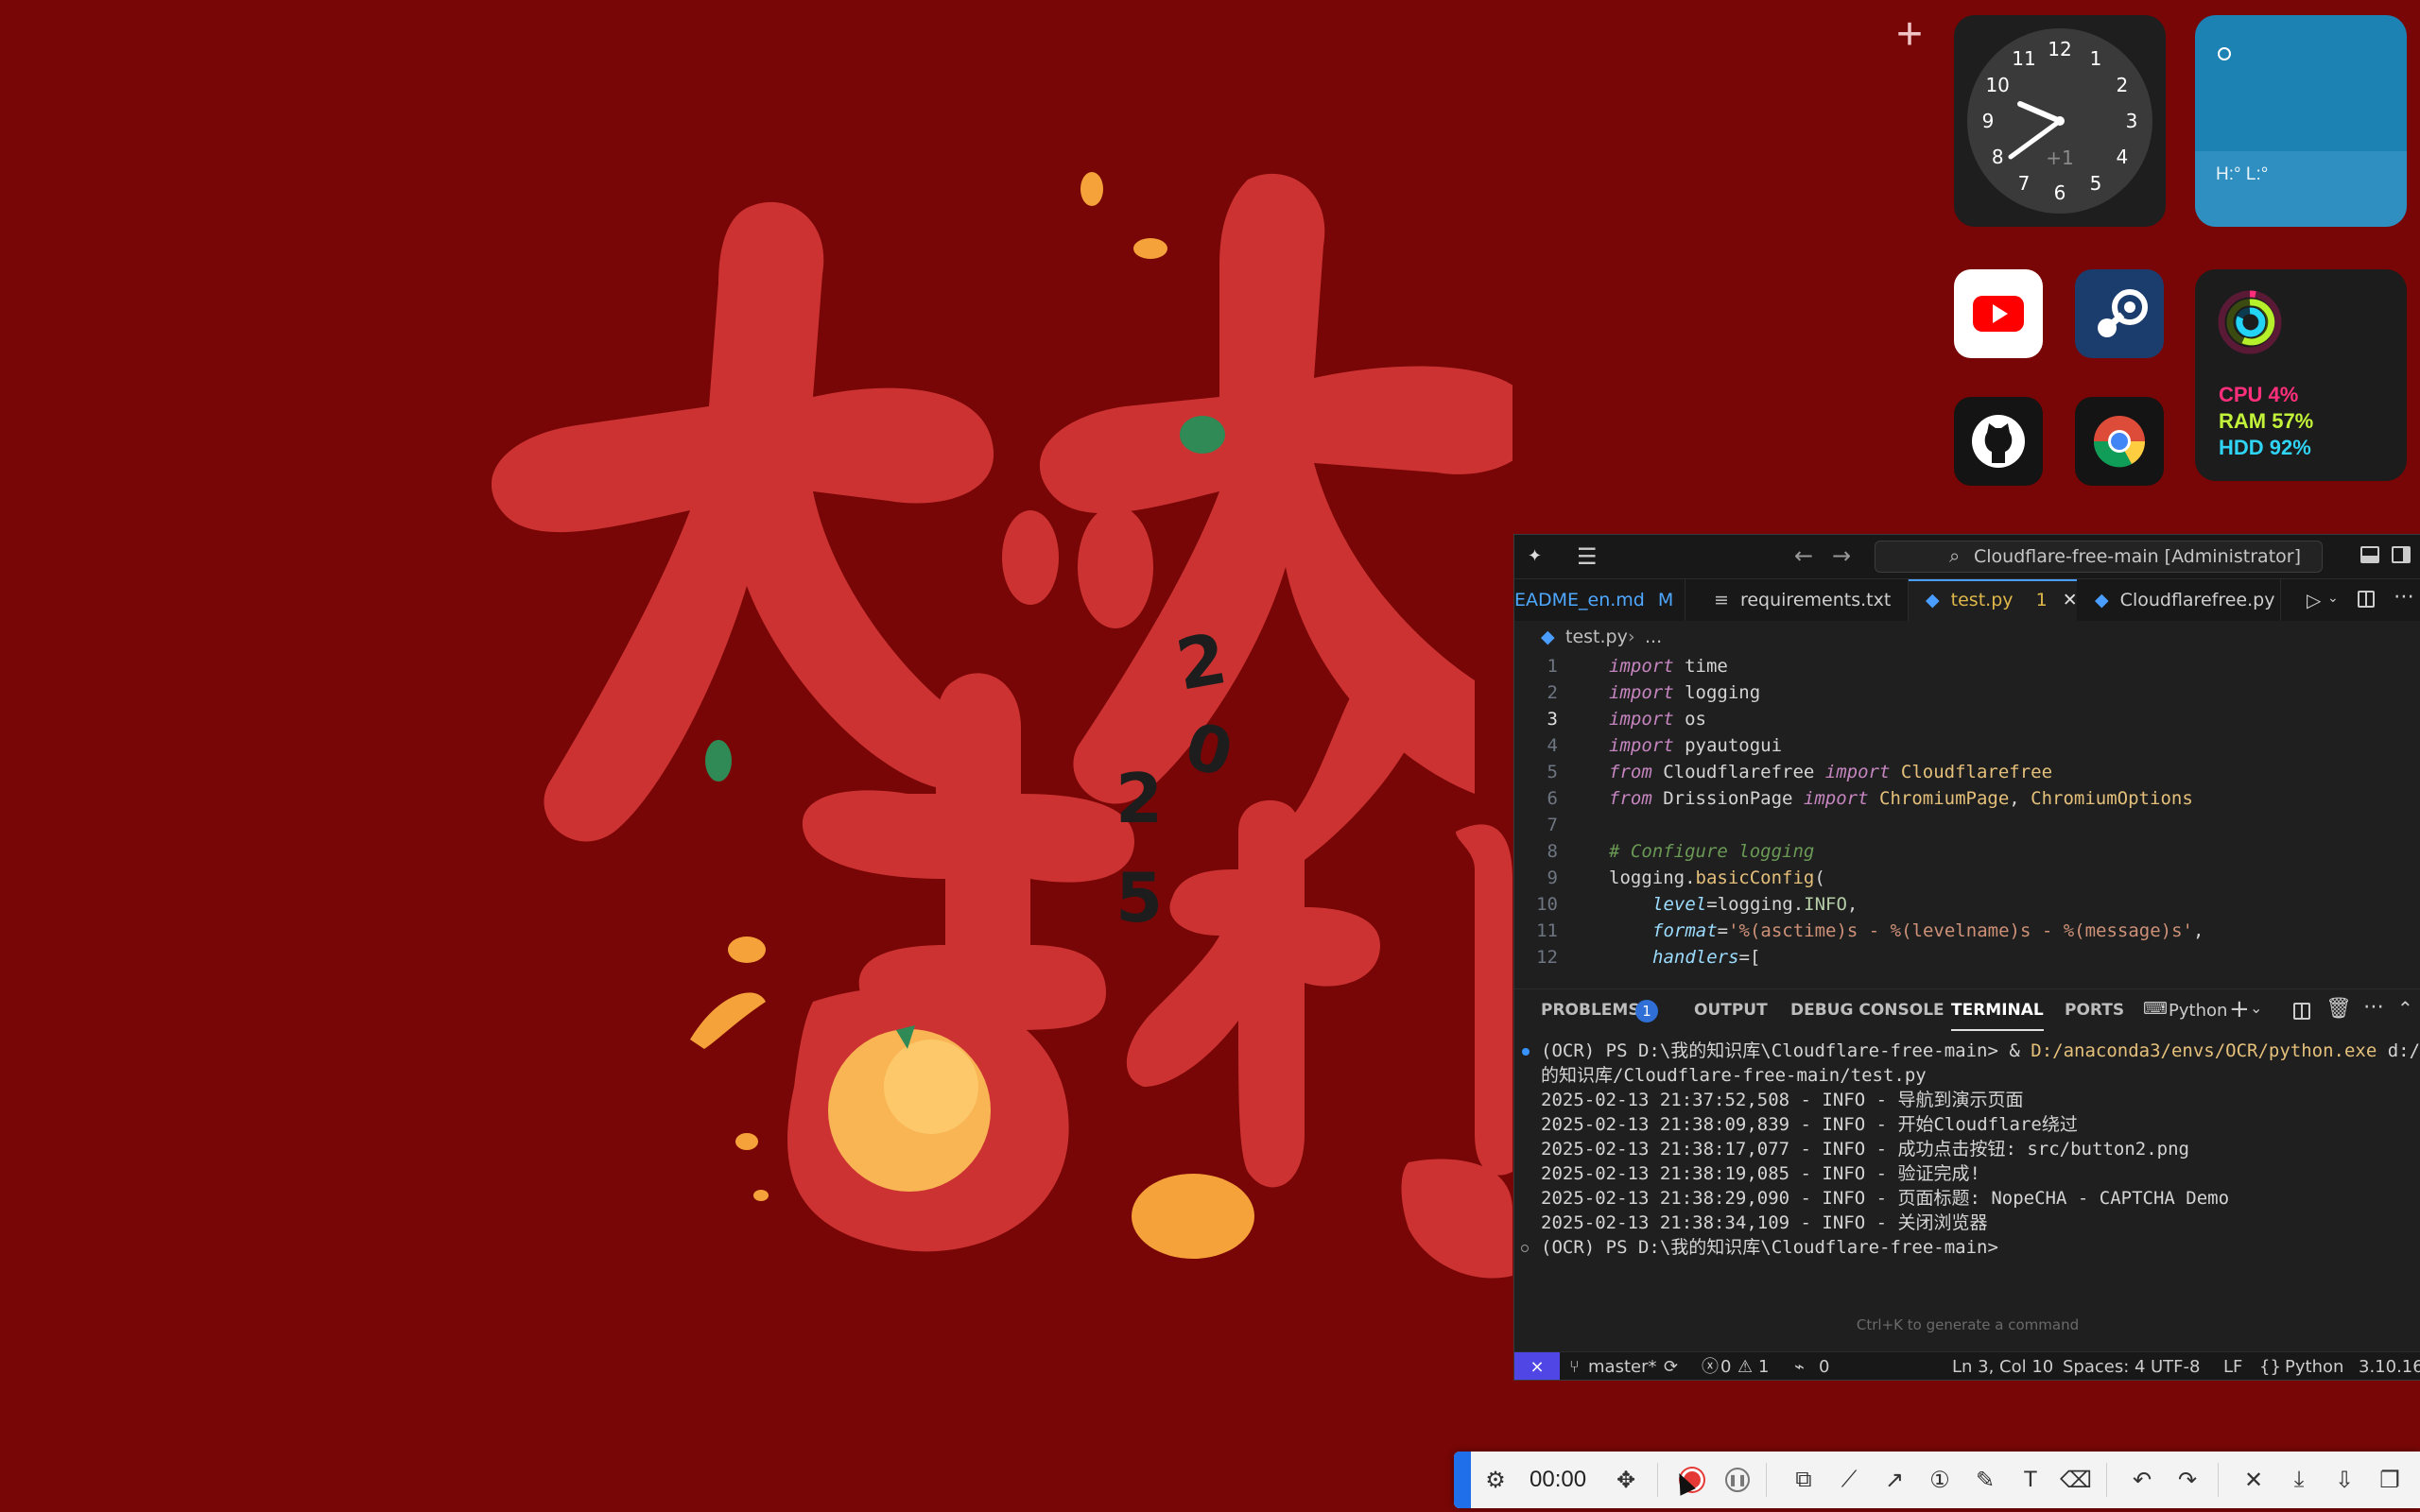  Describe the element at coordinates (2119, 441) in the screenshot. I see `chrome-app-icon` at that location.